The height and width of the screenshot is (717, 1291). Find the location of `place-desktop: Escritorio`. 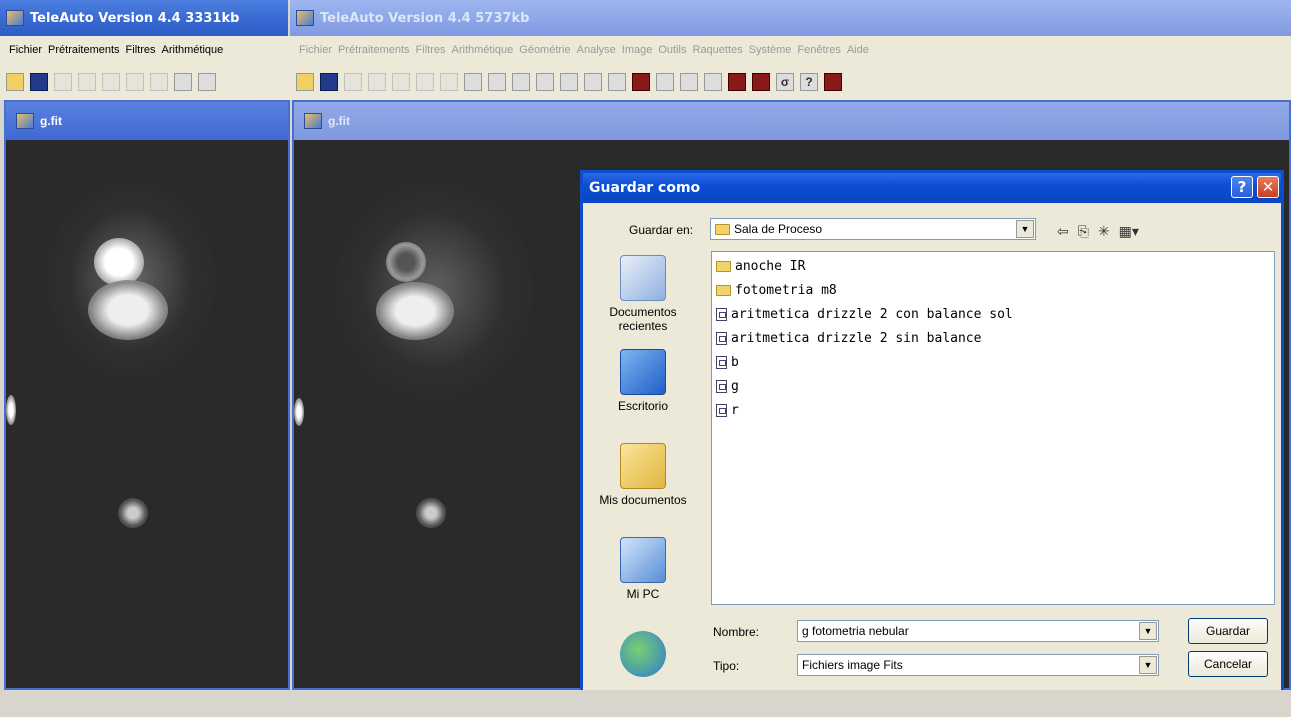

place-desktop: Escritorio is located at coordinates (643, 388).